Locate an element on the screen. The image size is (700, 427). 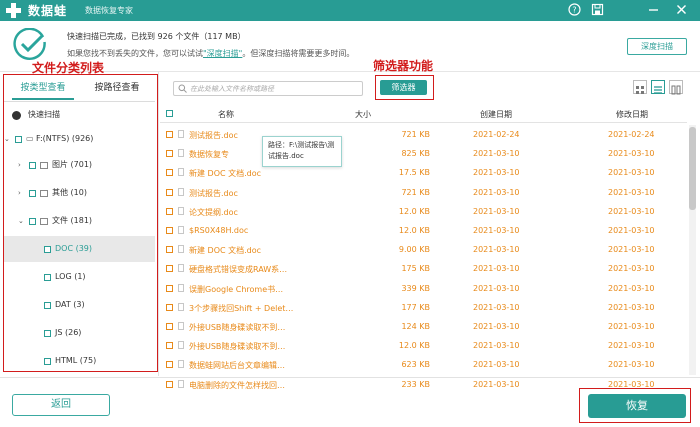
tree-label: DOC (39) is located at coordinates (74, 248).